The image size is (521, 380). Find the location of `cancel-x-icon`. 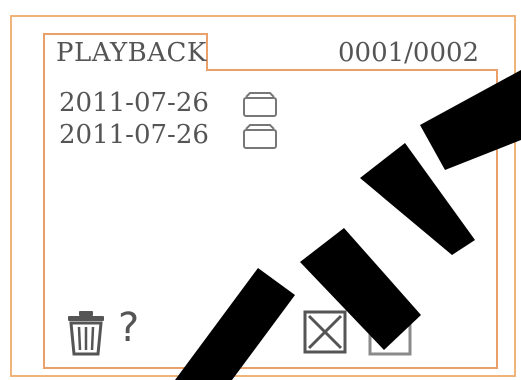

cancel-x-icon is located at coordinates (325, 332).